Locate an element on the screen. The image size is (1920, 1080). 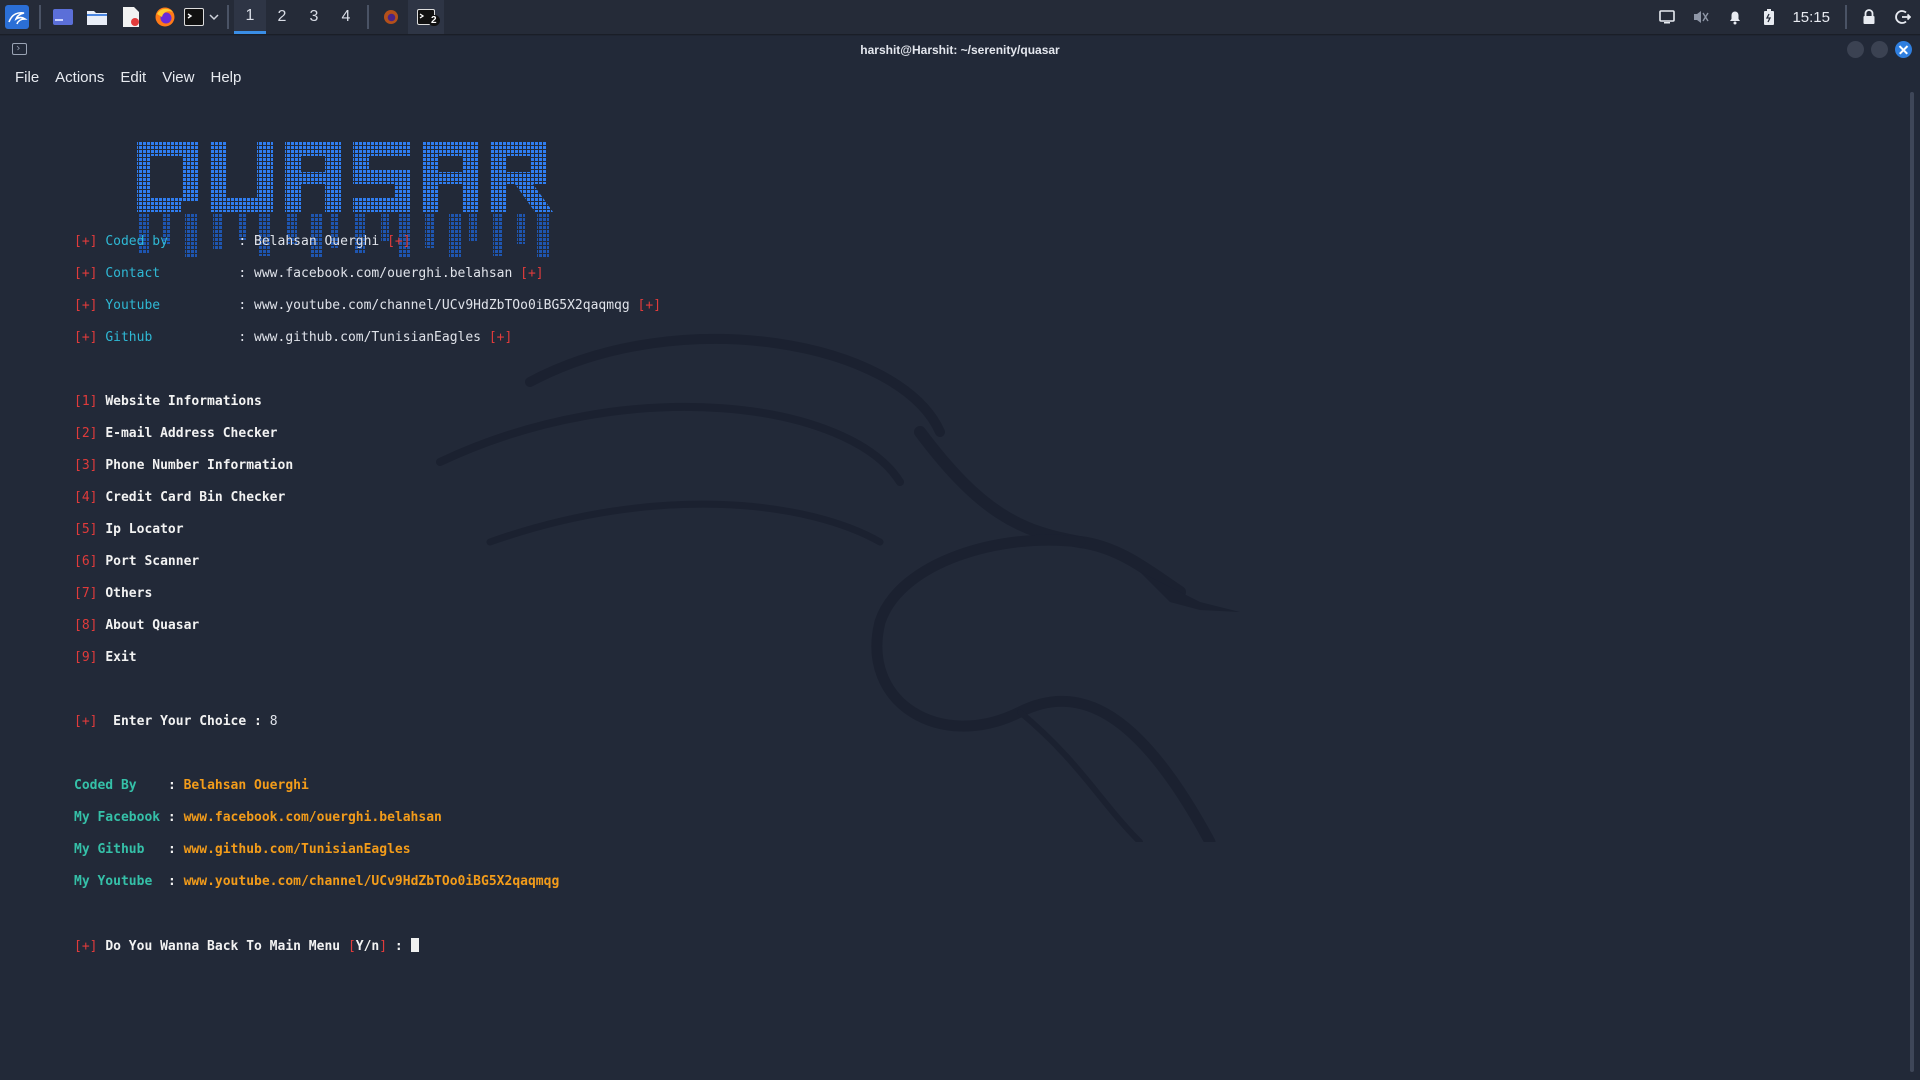
task-firefox is located at coordinates (391, 17).